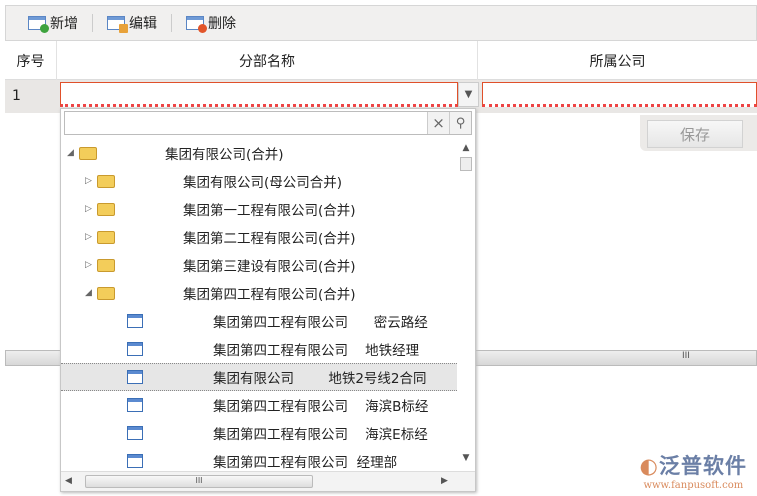 This screenshot has height=496, width=757. I want to click on save-button: 保存, so click(695, 134).